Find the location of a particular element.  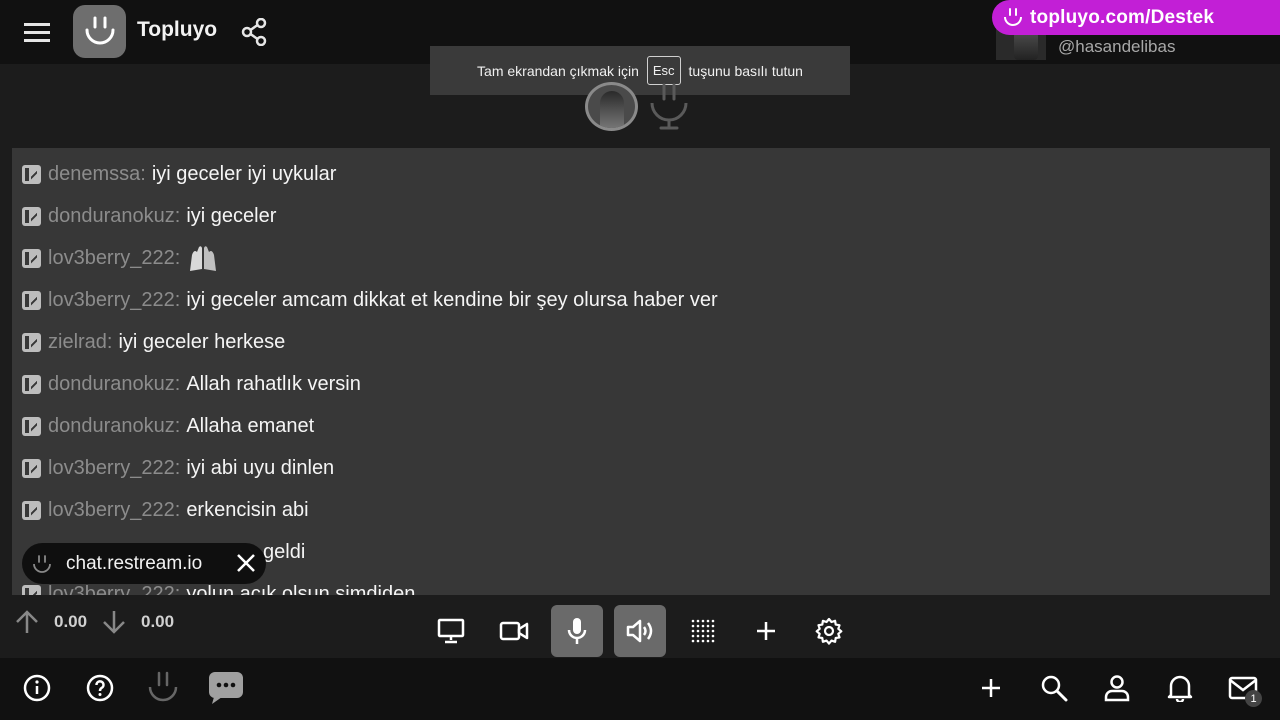

chat-username: zielrad: is located at coordinates (80, 342).